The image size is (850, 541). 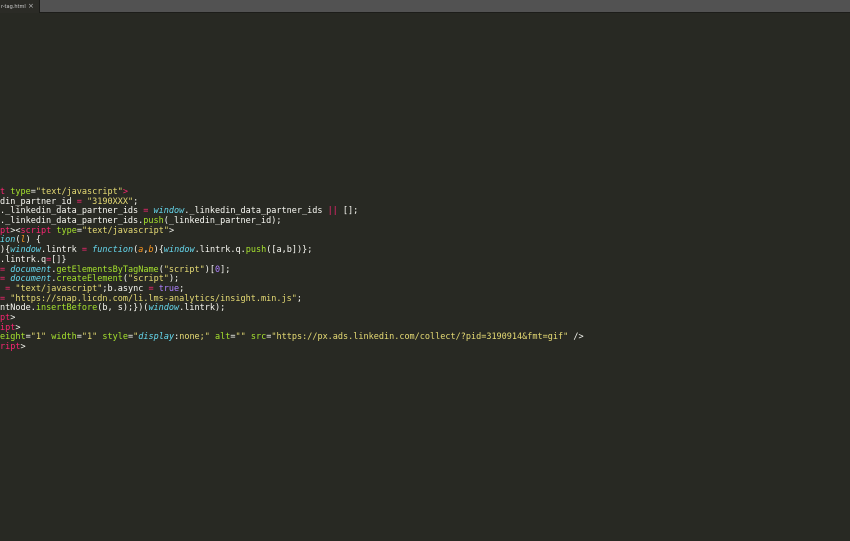 What do you see at coordinates (258, 337) in the screenshot?
I see `code-token: src` at bounding box center [258, 337].